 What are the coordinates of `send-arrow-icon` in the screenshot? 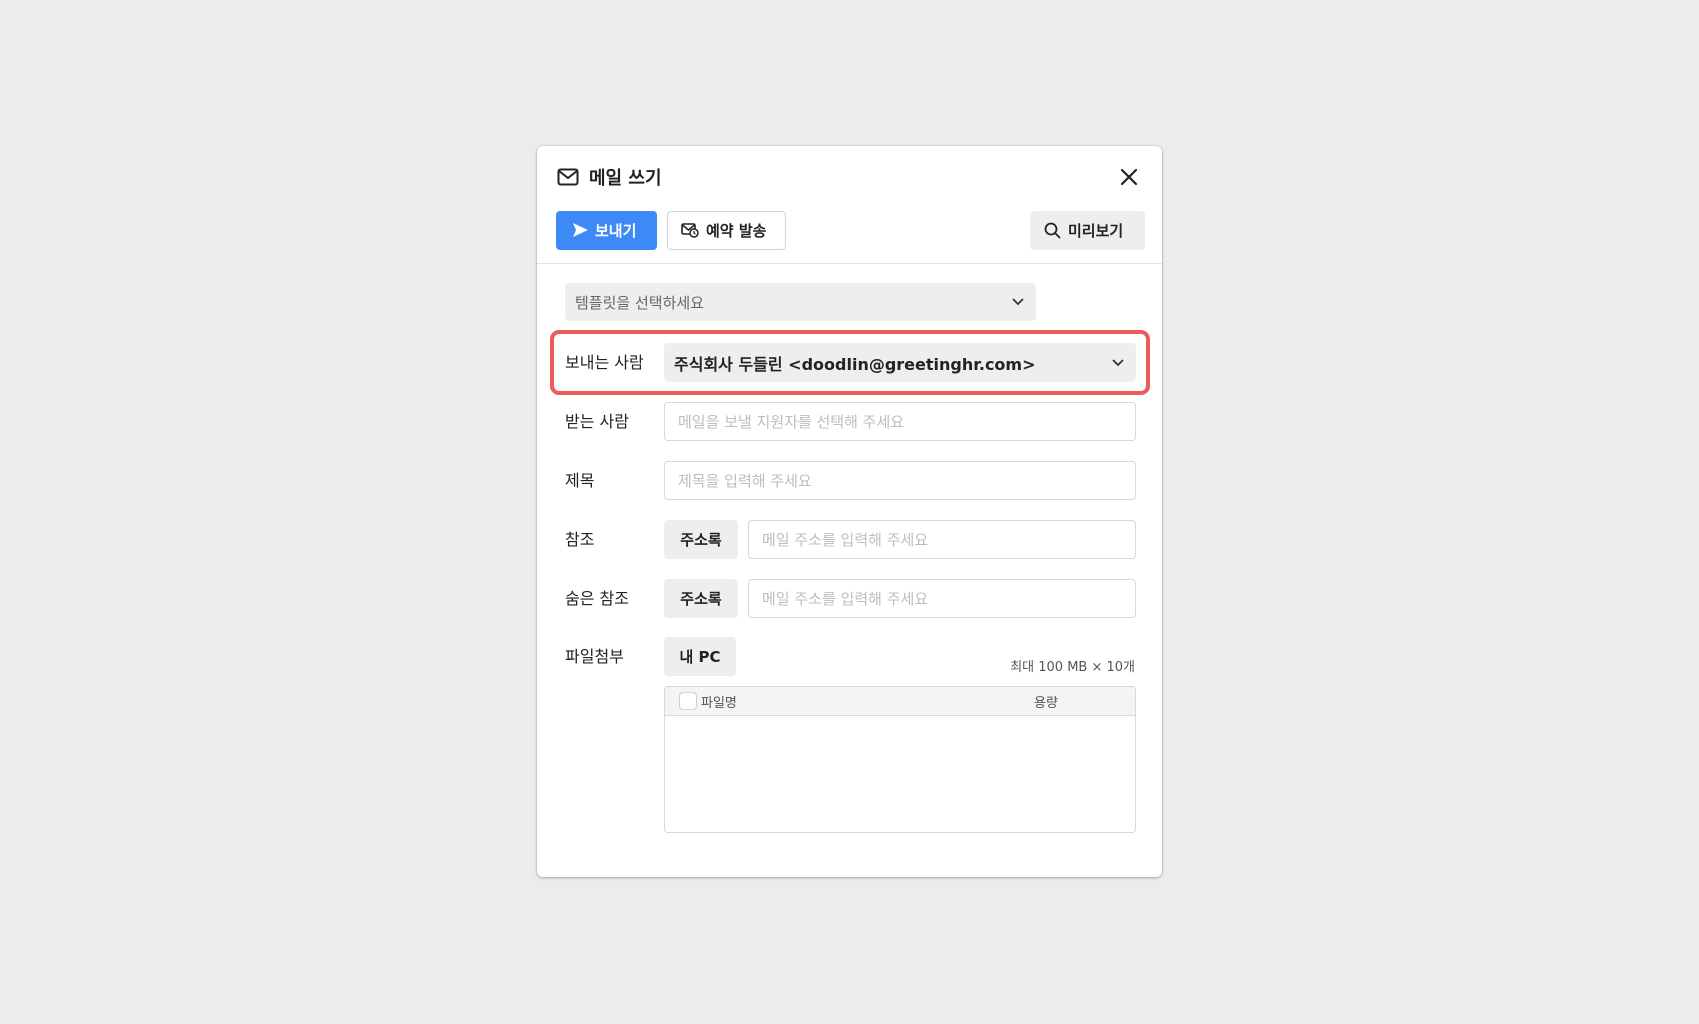 It's located at (580, 230).